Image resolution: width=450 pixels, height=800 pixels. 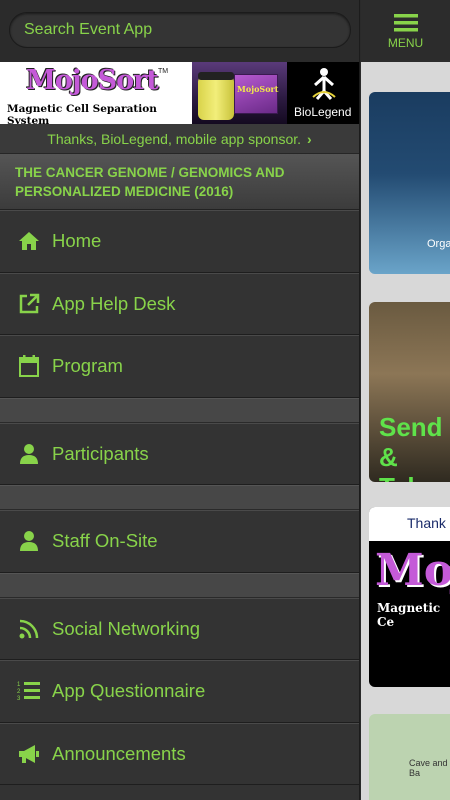 I want to click on svg-text: 2, so click(x=19, y=692).